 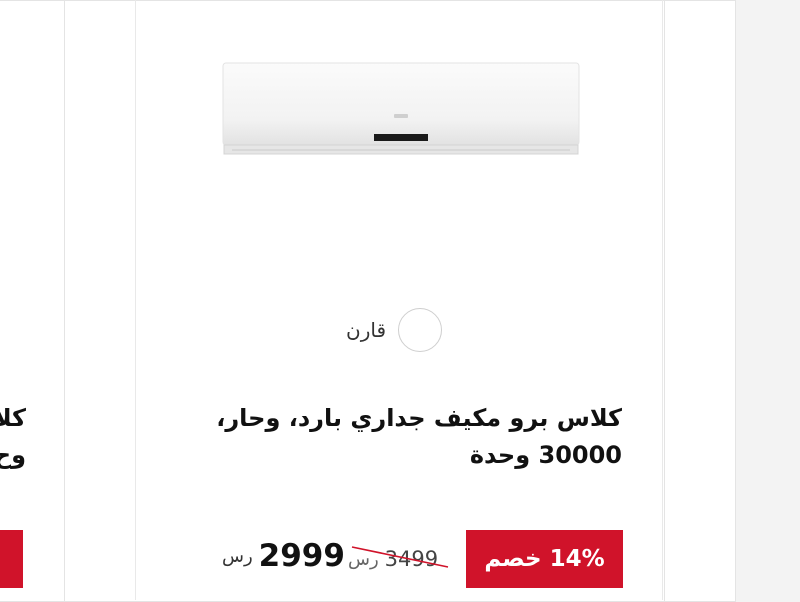 I want to click on product-card-right, so click(x=700, y=301).